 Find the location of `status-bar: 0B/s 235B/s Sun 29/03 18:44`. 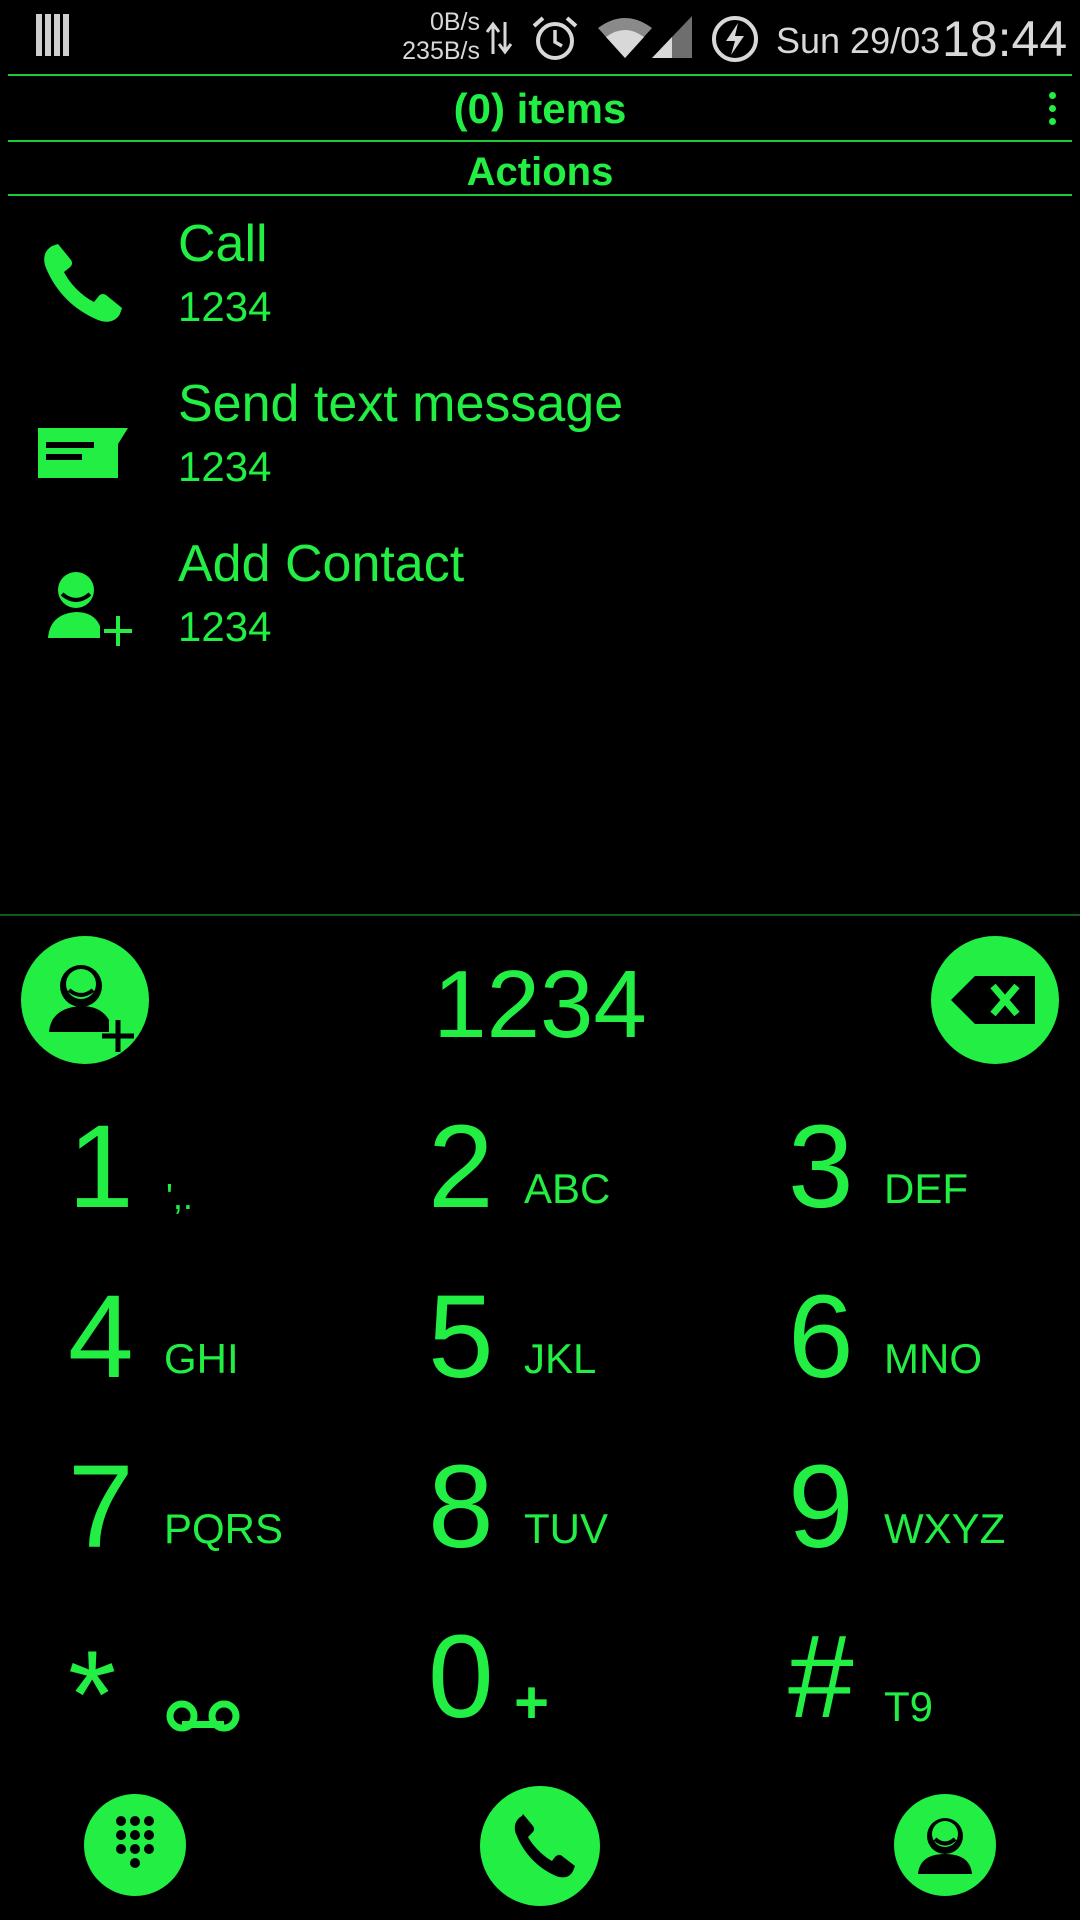

status-bar: 0B/s 235B/s Sun 29/03 18:44 is located at coordinates (540, 37).